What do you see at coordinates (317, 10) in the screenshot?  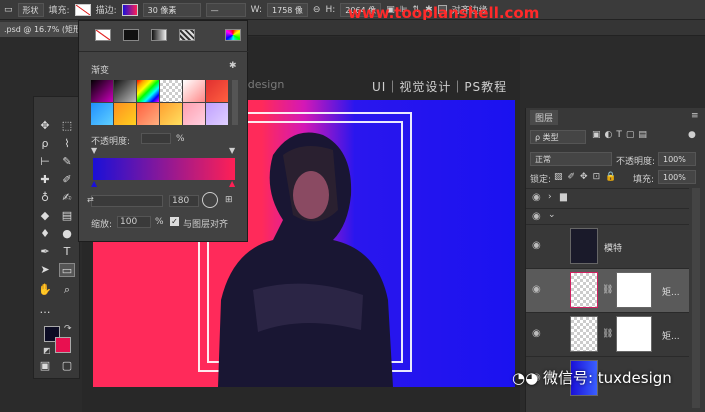 I see `link-icon: ⊖` at bounding box center [317, 10].